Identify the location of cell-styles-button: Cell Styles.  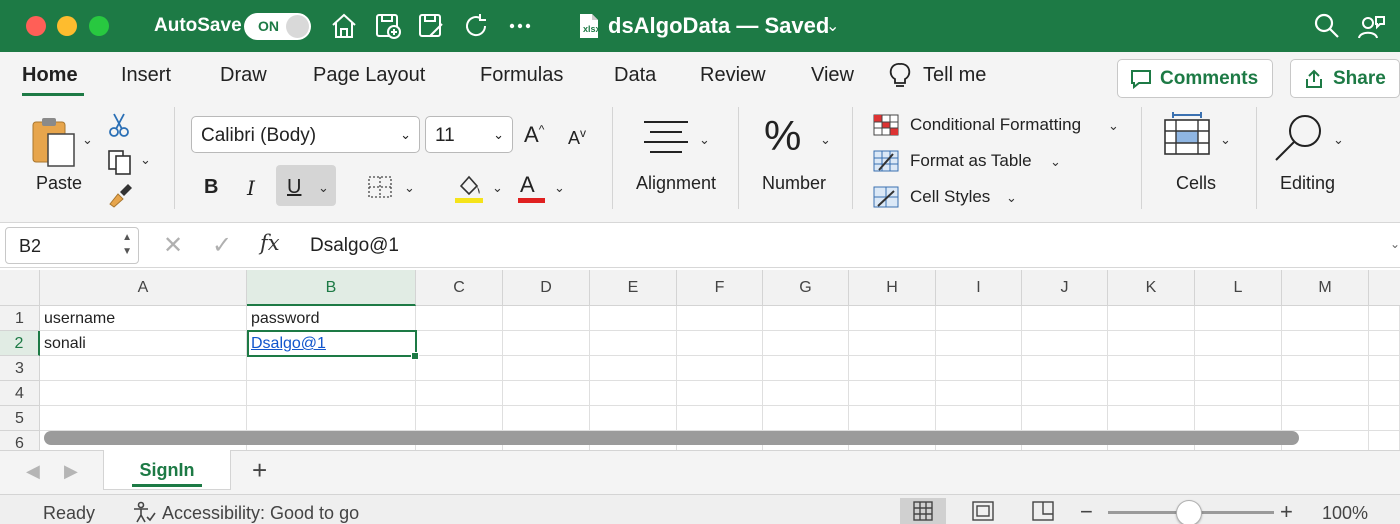
(950, 197).